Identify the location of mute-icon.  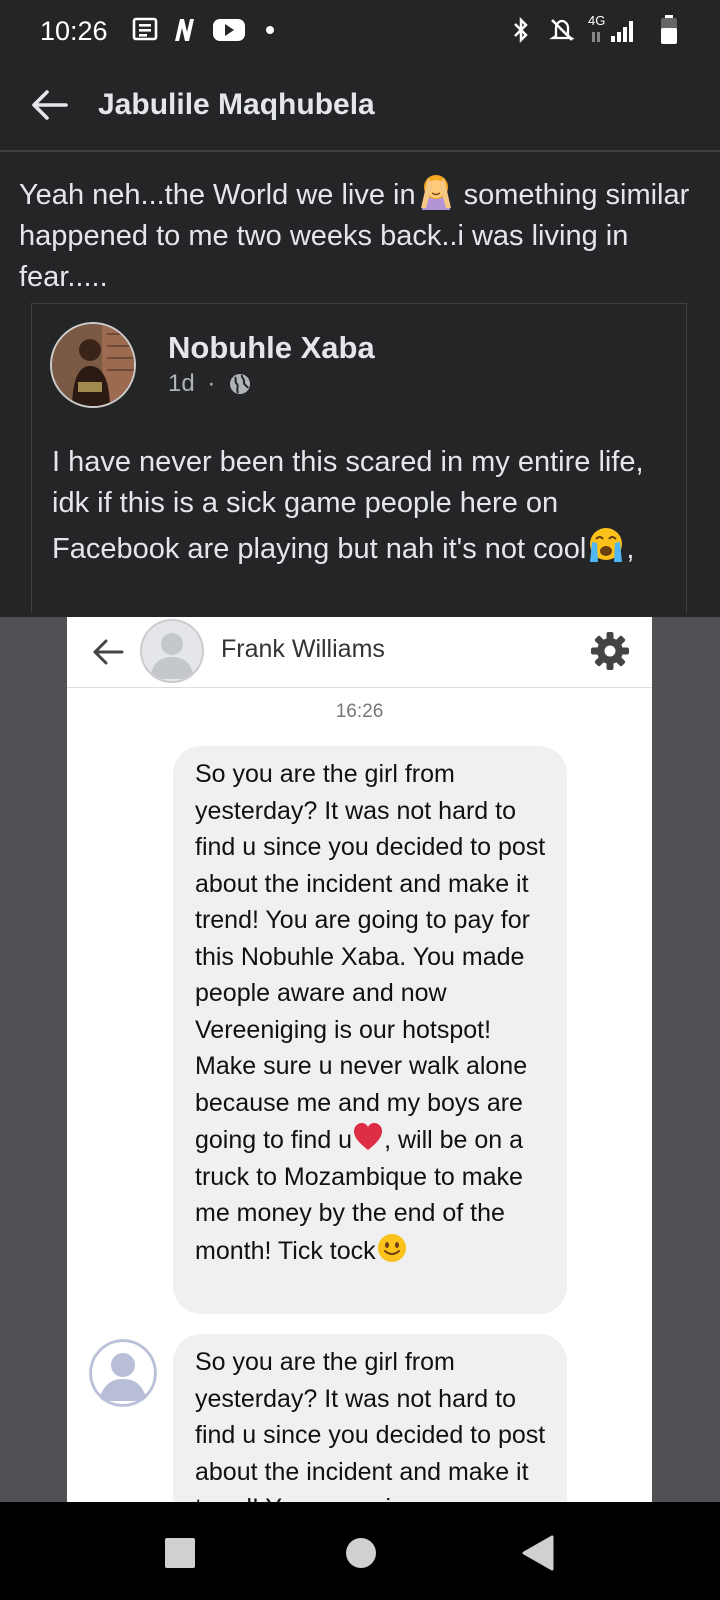
(562, 30).